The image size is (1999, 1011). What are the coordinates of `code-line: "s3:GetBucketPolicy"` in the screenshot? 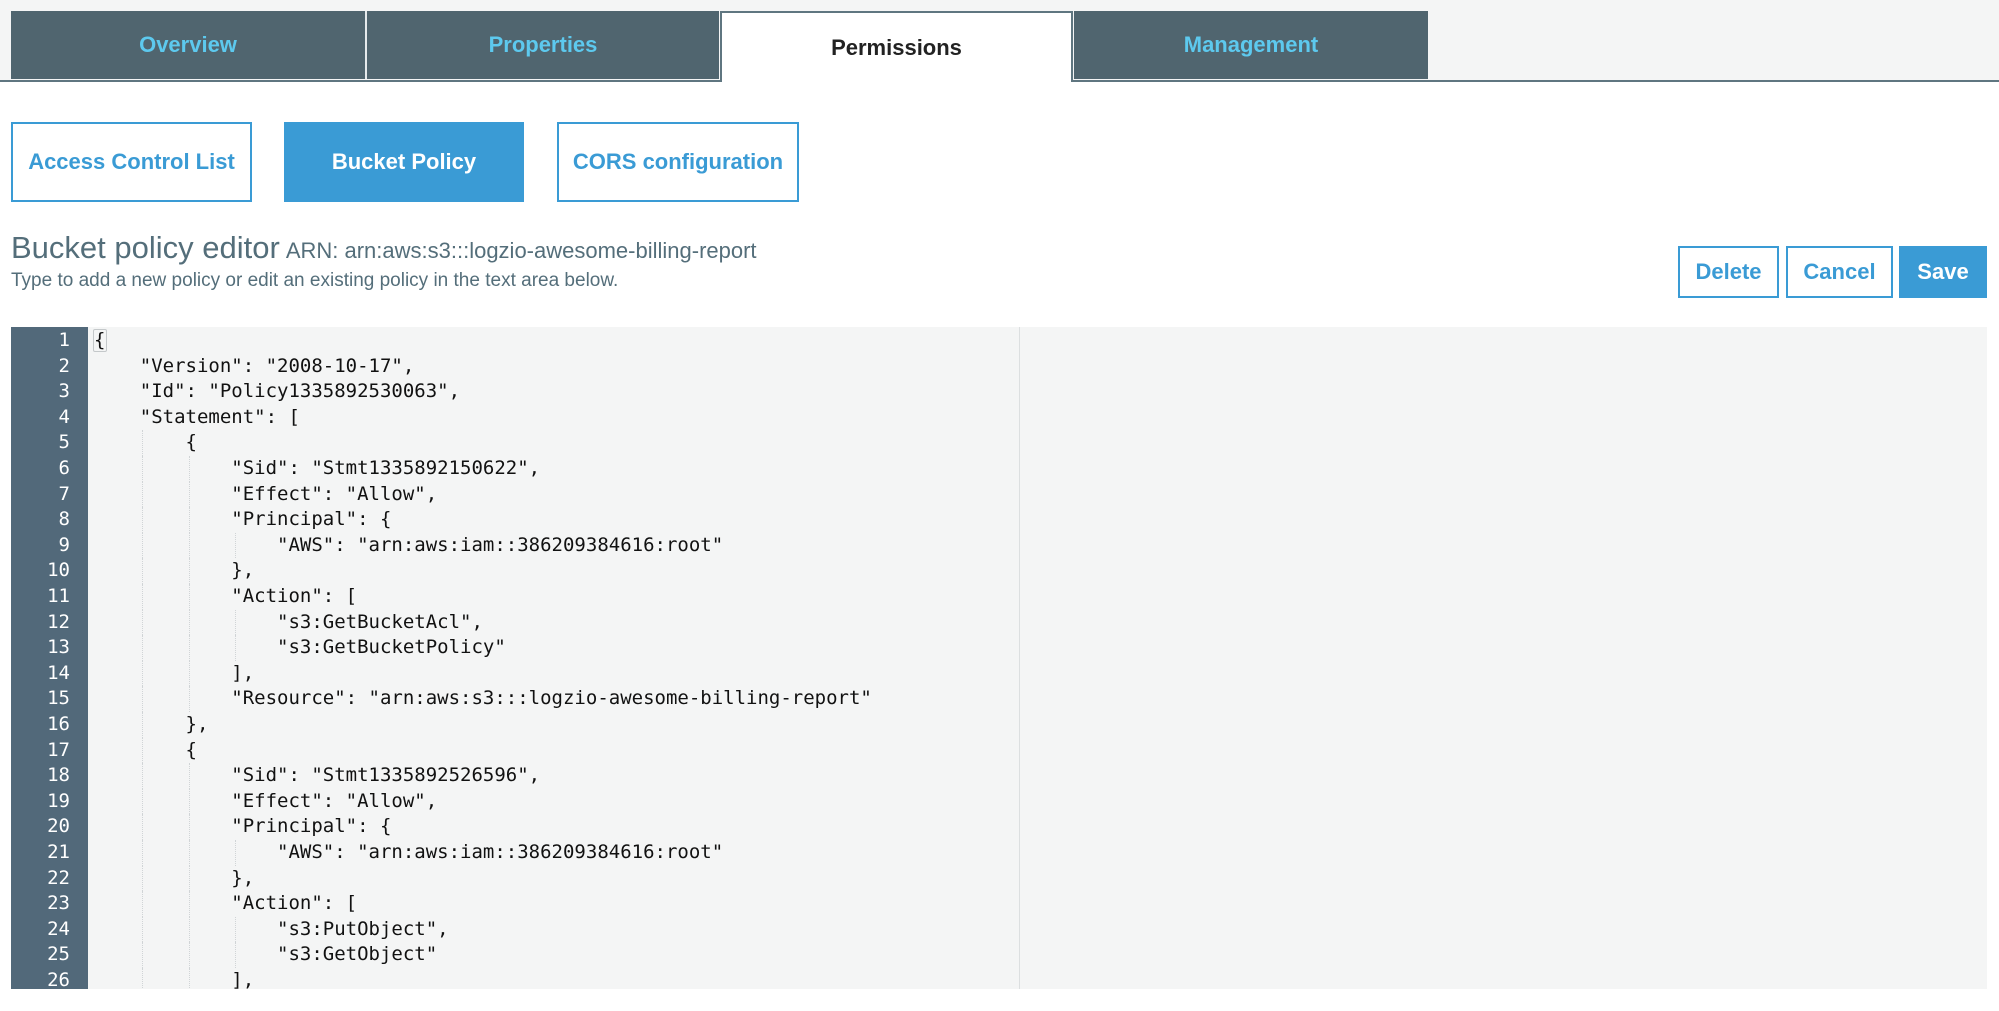 It's located at (300, 647).